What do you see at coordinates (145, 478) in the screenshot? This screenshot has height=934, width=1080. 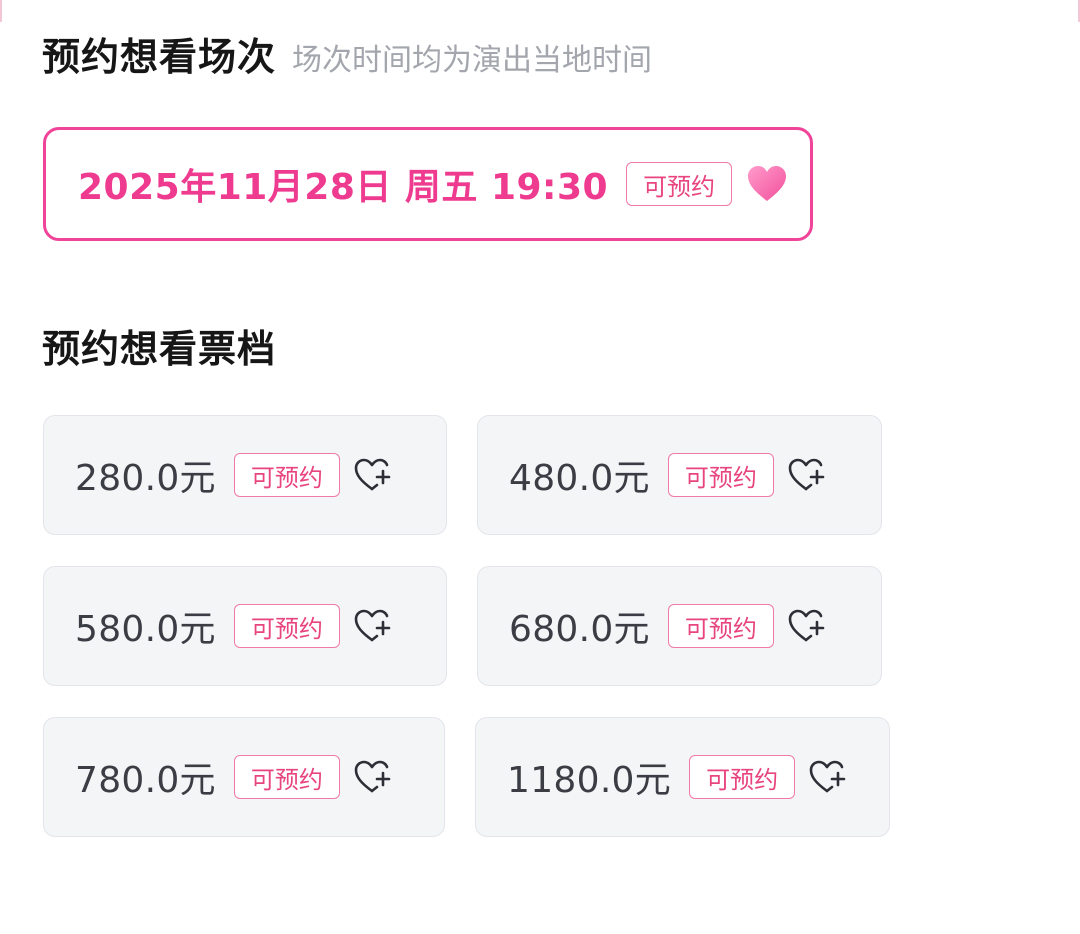 I see `tier-price: 280.0元` at bounding box center [145, 478].